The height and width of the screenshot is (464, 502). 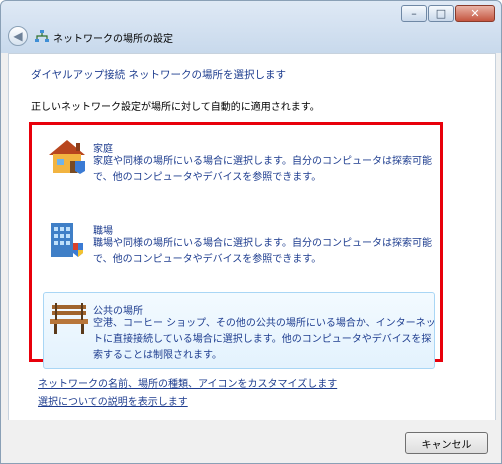 I want to click on option-home-title: 家庭, so click(x=103, y=147).